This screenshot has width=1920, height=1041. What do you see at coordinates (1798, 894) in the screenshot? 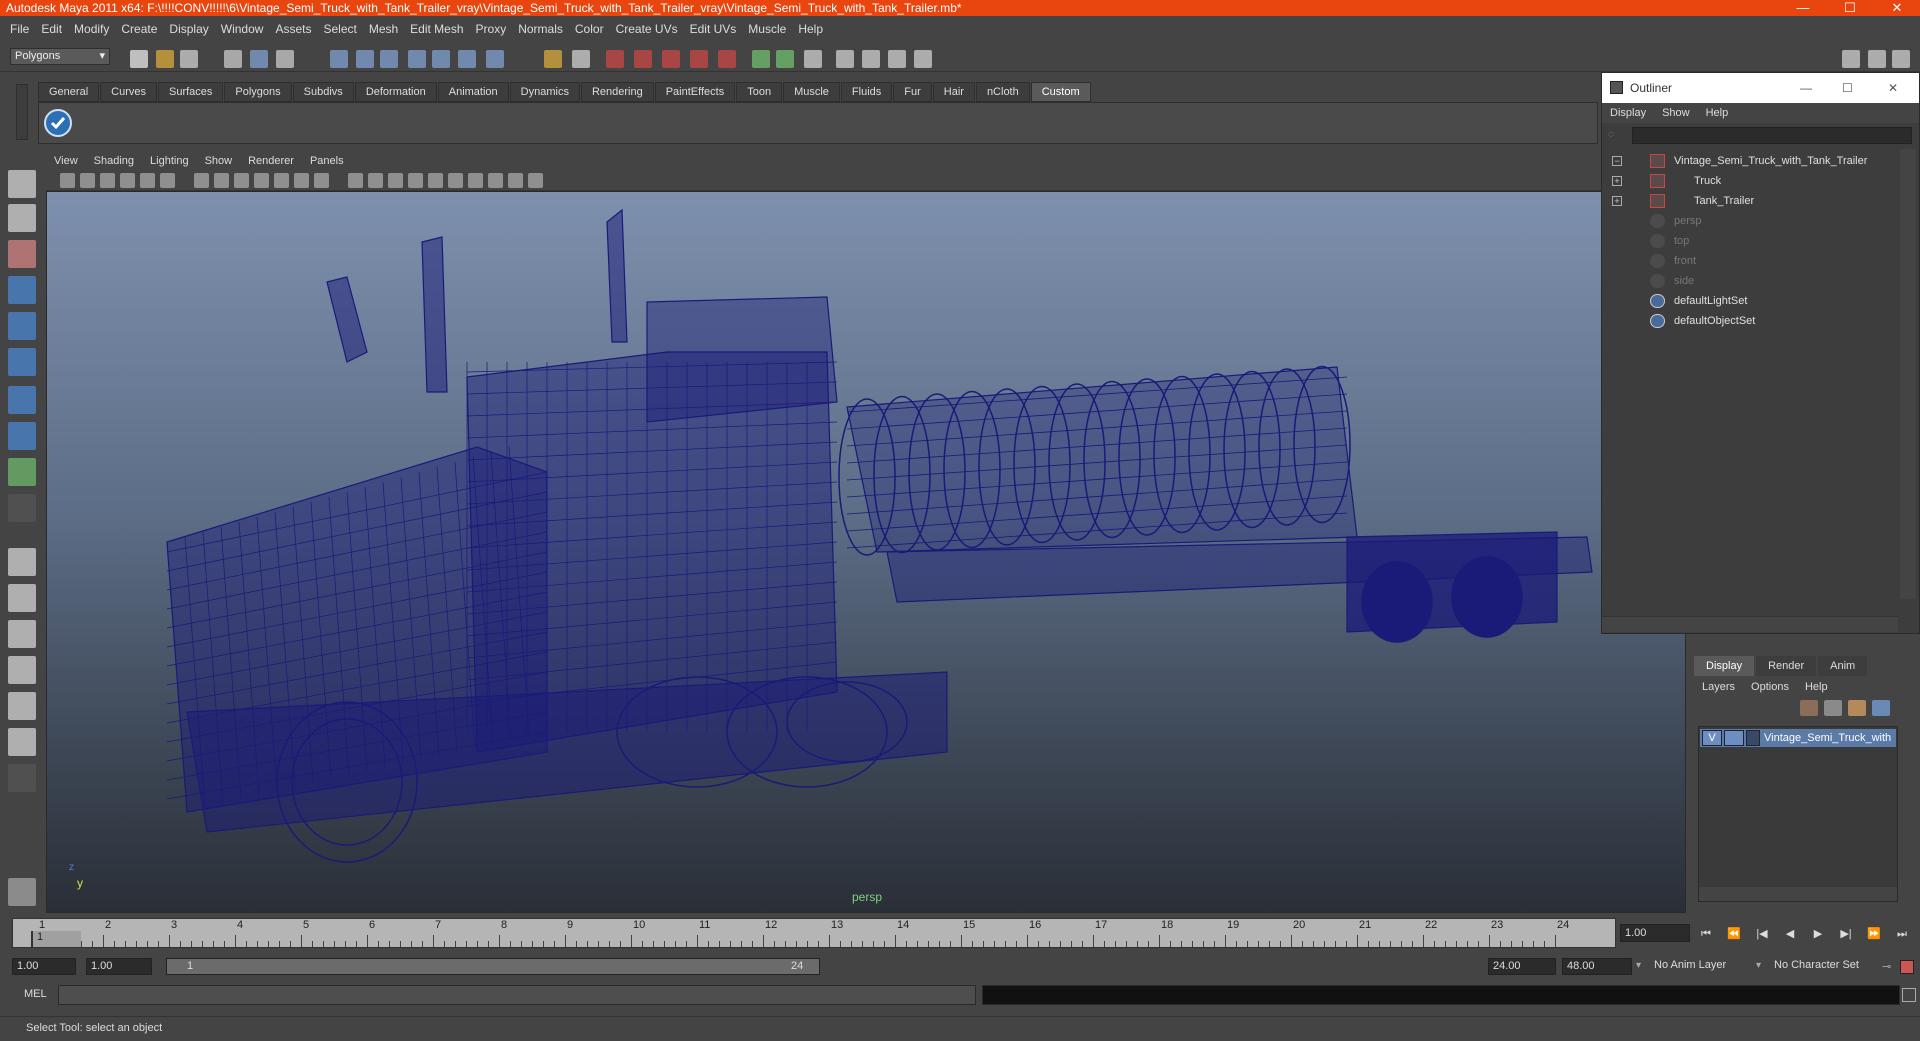
I see `layer-scrollbar` at bounding box center [1798, 894].